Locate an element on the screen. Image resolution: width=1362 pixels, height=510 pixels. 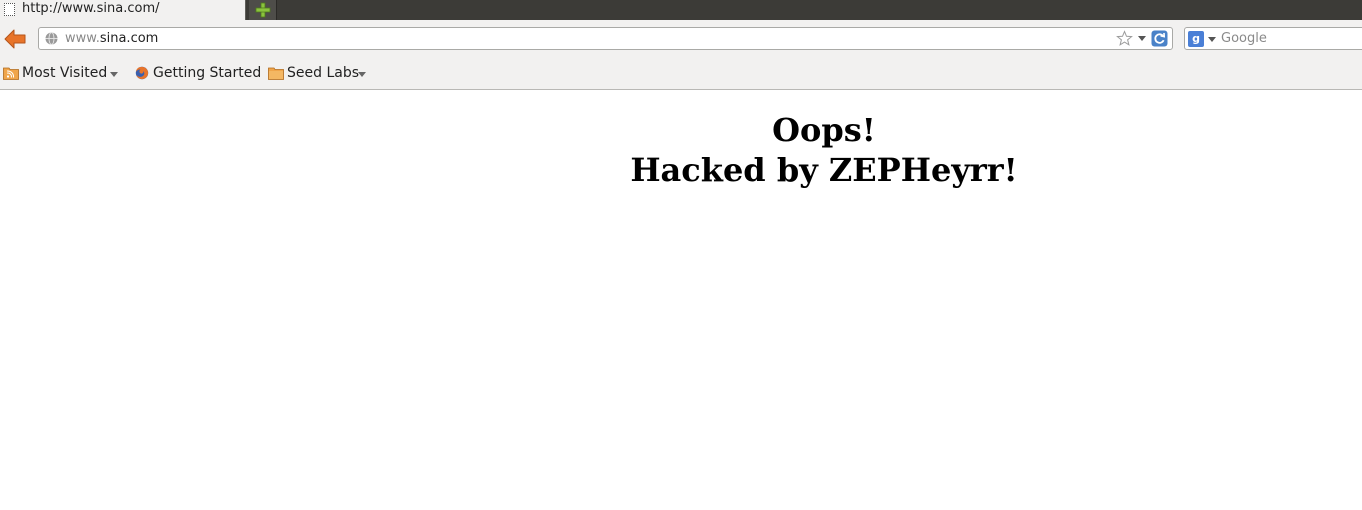
google-icon: g is located at coordinates (1196, 39).